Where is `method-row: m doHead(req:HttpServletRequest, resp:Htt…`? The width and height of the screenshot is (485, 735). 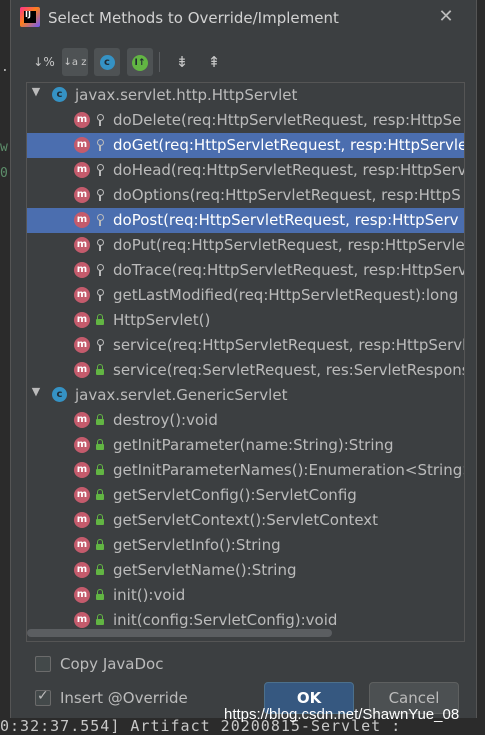 method-row: m doHead(req:HttpServletRequest, resp:Htt… is located at coordinates (245, 170).